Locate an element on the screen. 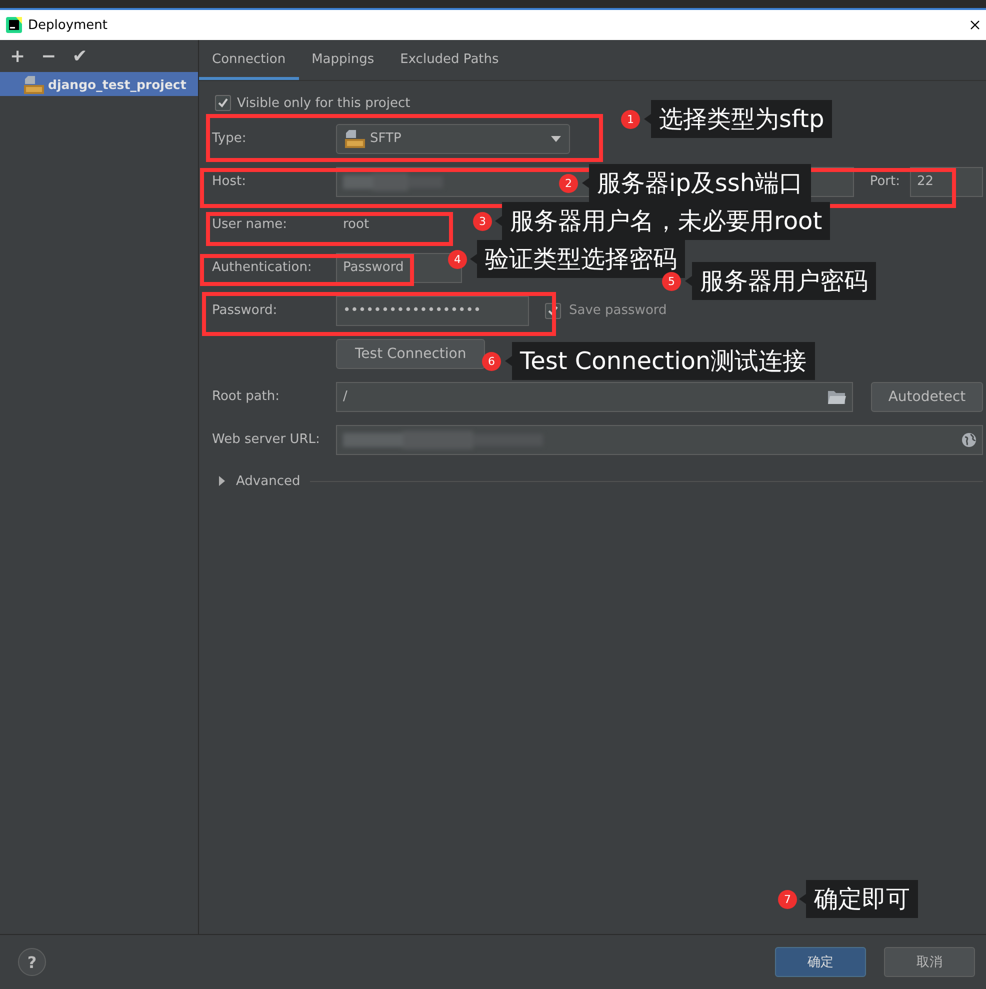  autodetect-button: Autodetect is located at coordinates (927, 397).